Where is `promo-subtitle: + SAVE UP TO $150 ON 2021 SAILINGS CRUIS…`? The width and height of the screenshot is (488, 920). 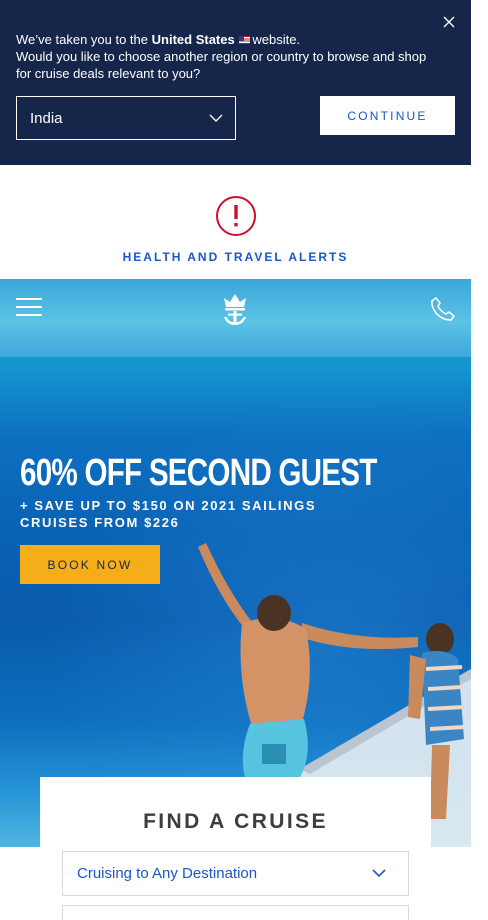
promo-subtitle: + SAVE UP TO $150 ON 2021 SAILINGS CRUIS… is located at coordinates (168, 514).